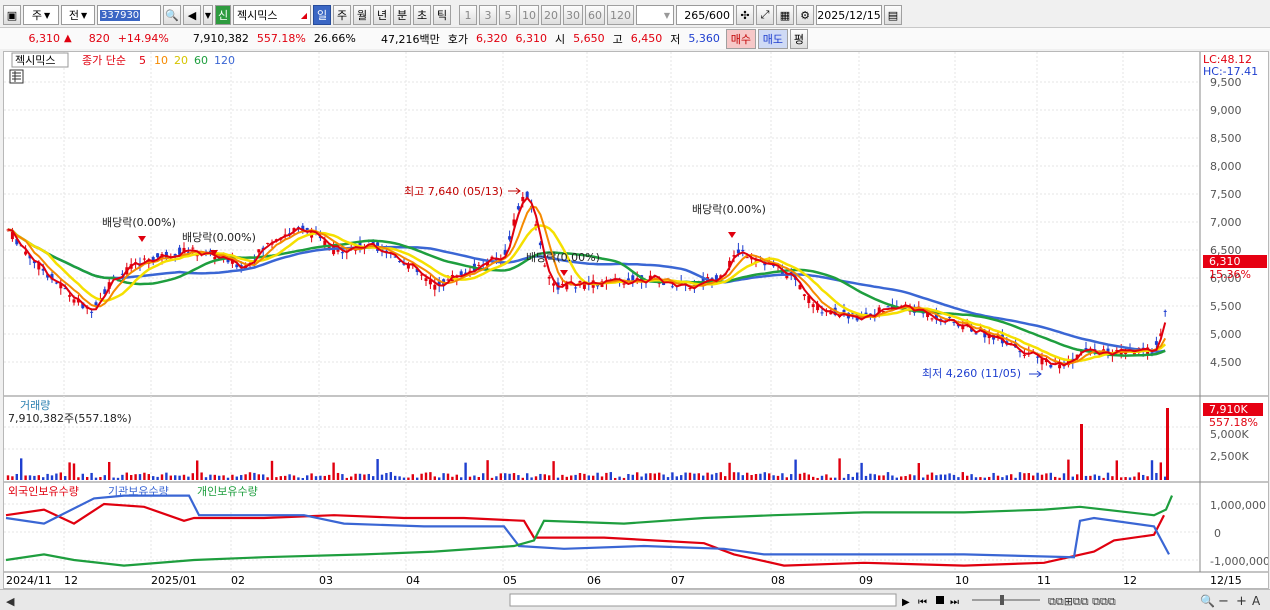  Describe the element at coordinates (1233, 422) in the screenshot. I see `volume-pct-tag: 557.18%` at that location.